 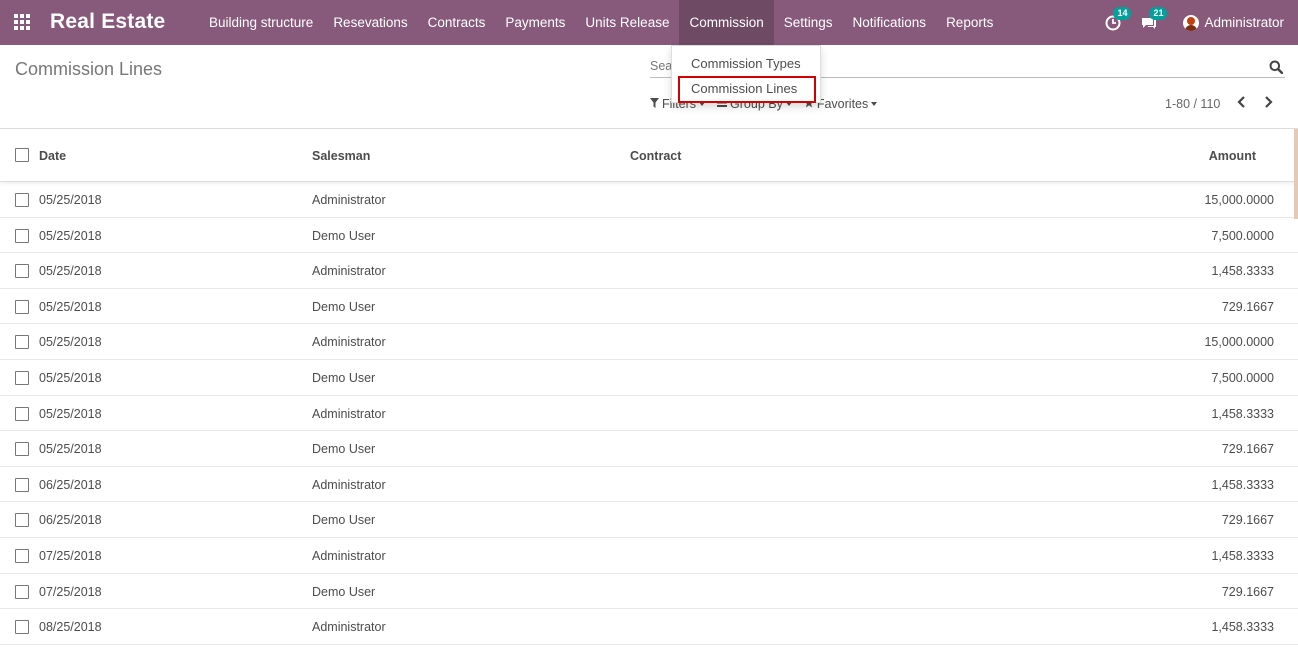 What do you see at coordinates (1244, 22) in the screenshot?
I see `user-name: Administrator` at bounding box center [1244, 22].